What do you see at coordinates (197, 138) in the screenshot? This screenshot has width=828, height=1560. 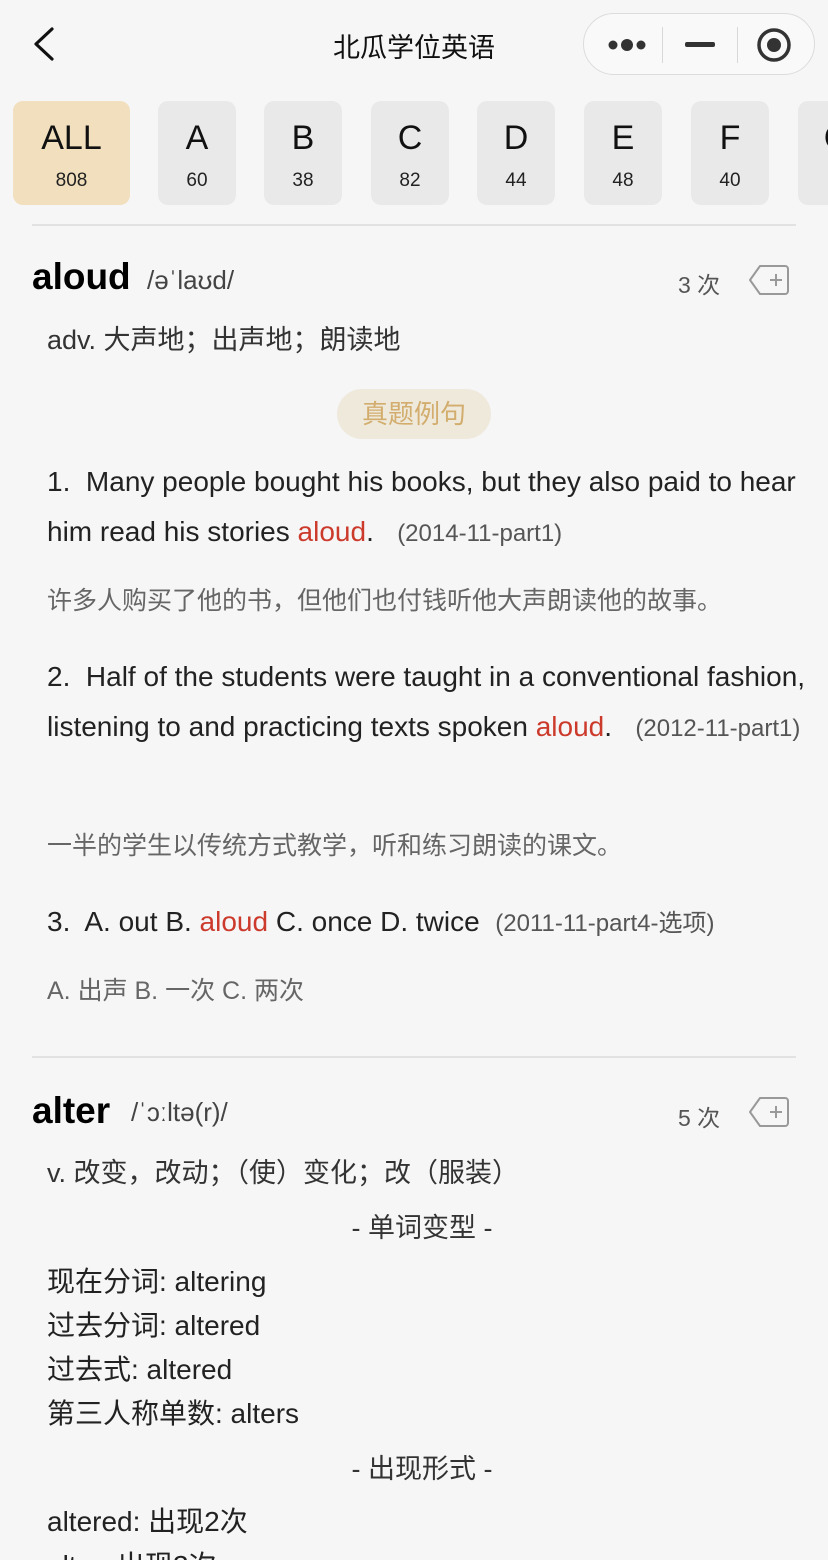 I see `tab-letter: A` at bounding box center [197, 138].